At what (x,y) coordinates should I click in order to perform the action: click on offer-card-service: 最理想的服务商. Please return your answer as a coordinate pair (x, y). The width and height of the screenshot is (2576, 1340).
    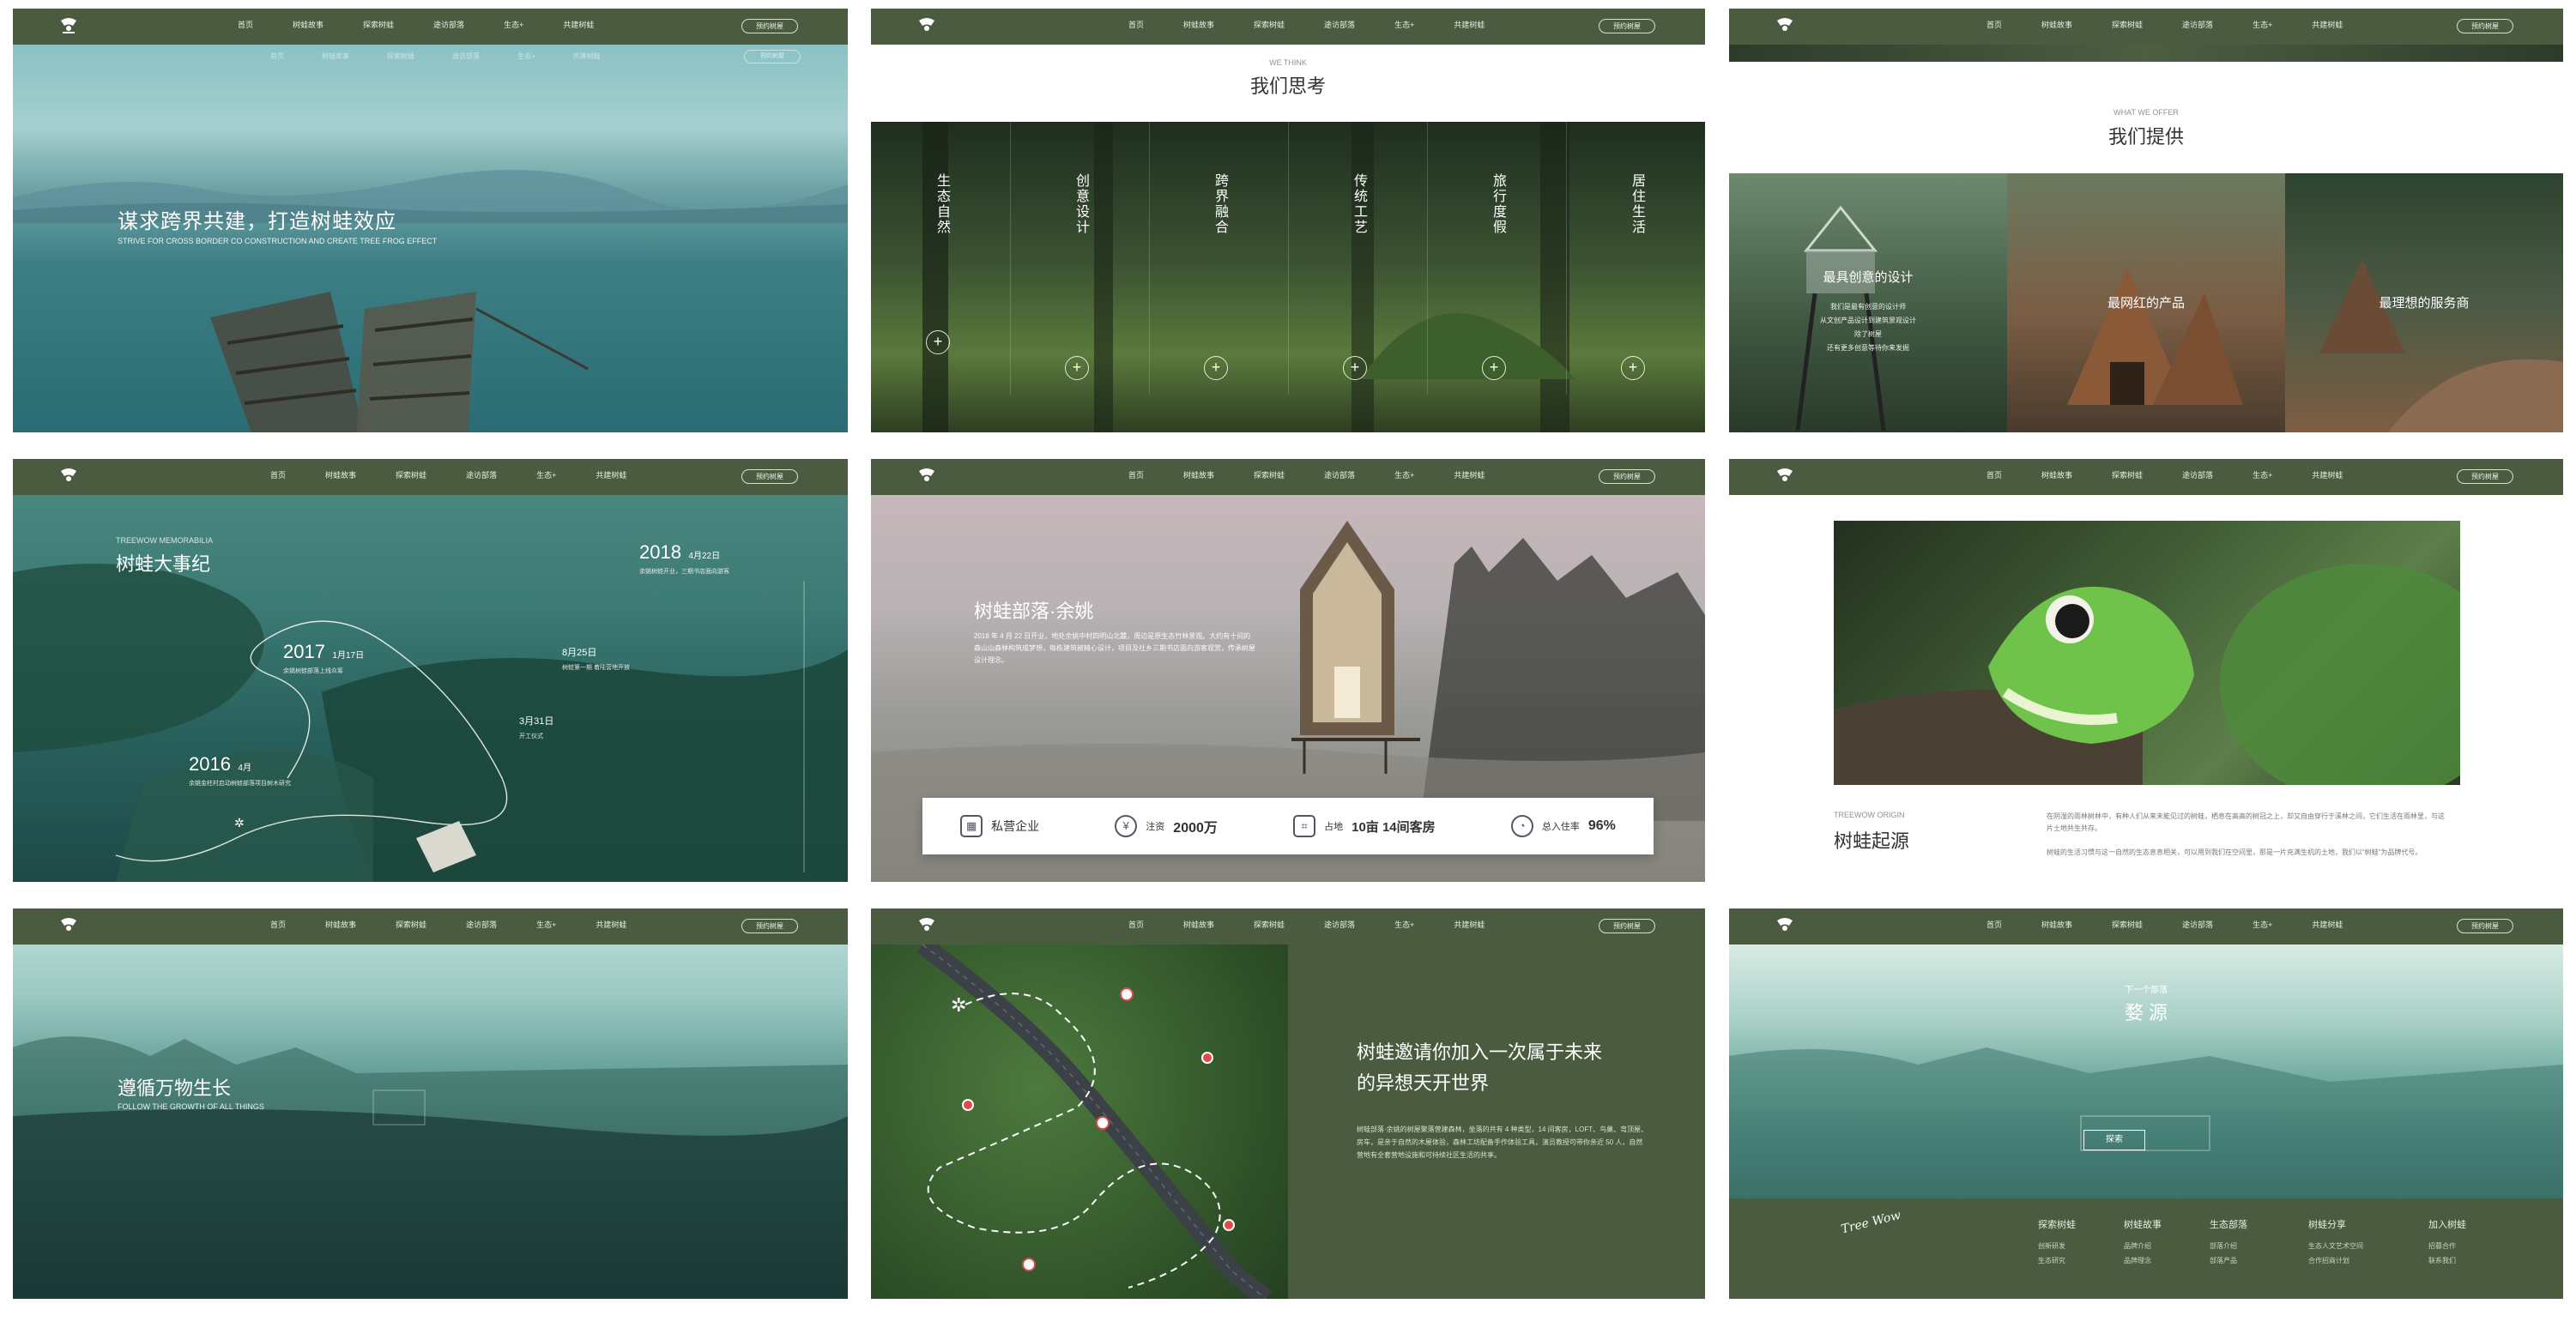
    Looking at the image, I should click on (2424, 303).